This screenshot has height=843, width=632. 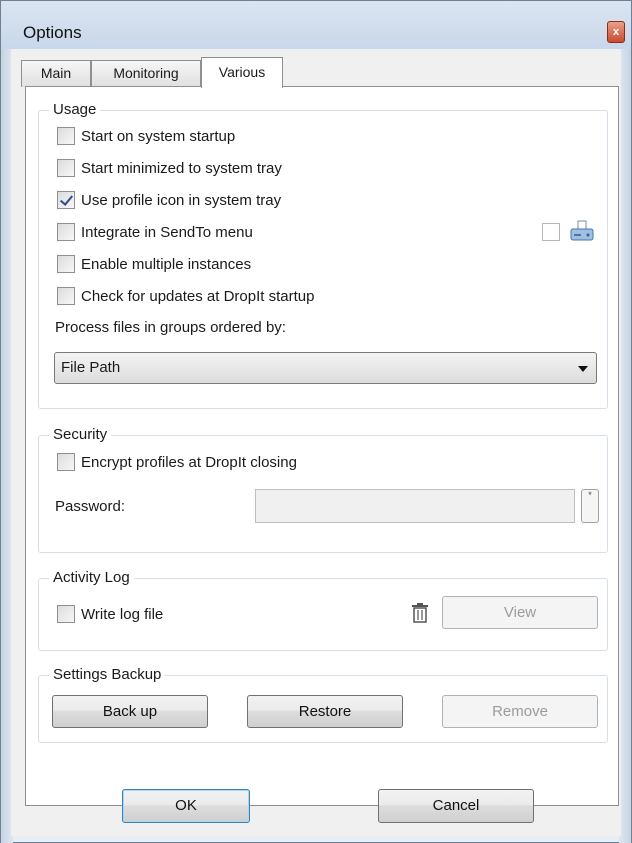 What do you see at coordinates (80, 434) in the screenshot?
I see `security-group-title: Security` at bounding box center [80, 434].